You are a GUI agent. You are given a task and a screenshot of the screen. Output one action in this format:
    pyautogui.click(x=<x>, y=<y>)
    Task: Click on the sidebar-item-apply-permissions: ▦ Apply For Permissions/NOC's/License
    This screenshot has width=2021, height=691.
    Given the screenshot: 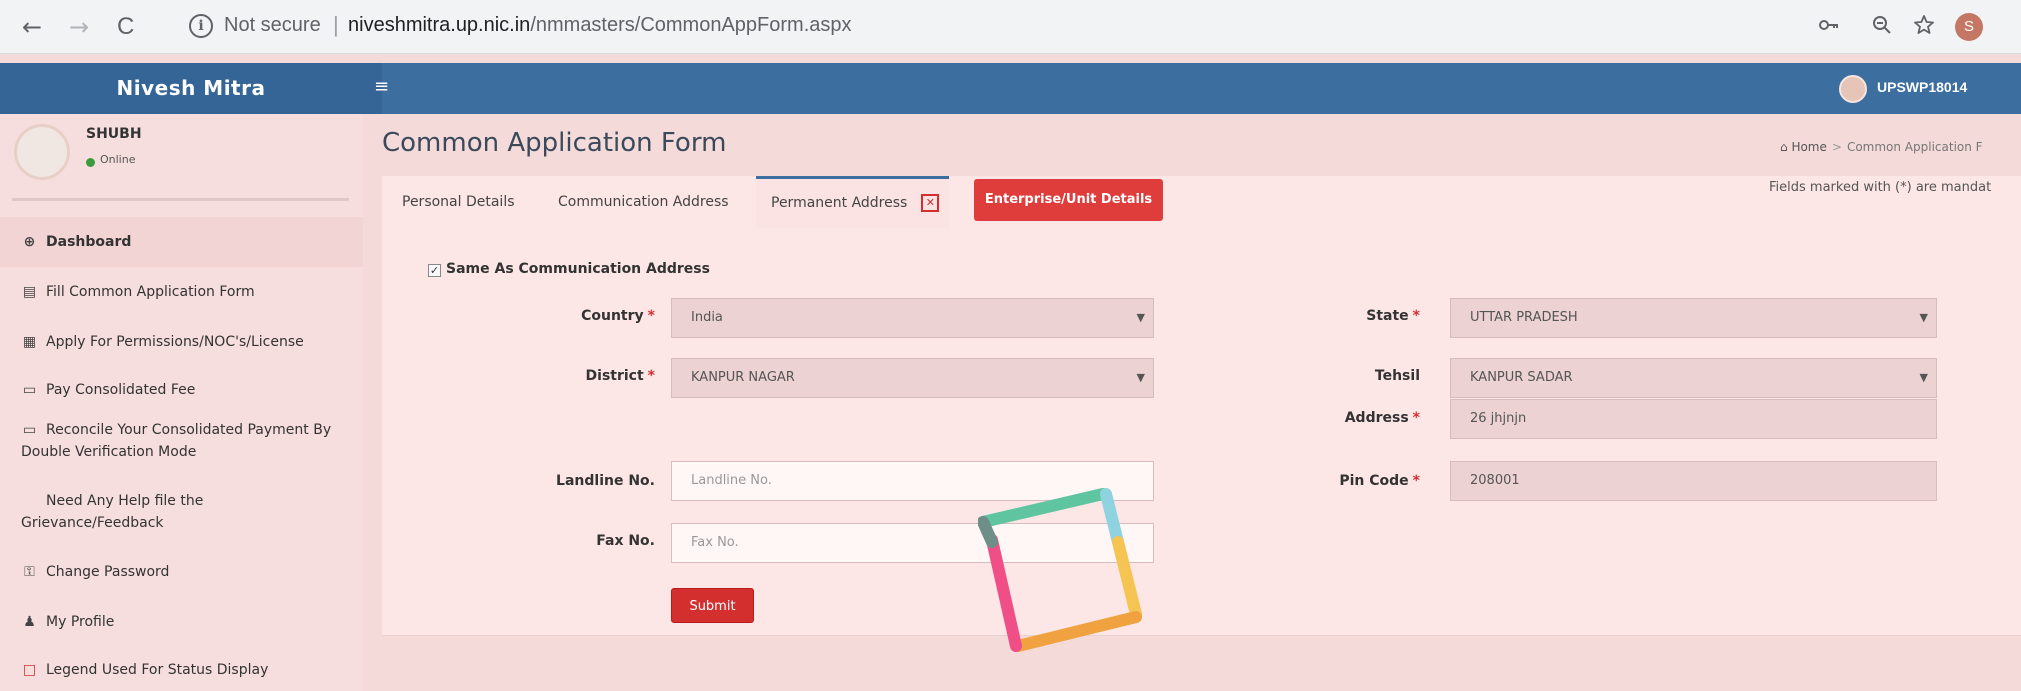 What is the action you would take?
    pyautogui.click(x=181, y=342)
    